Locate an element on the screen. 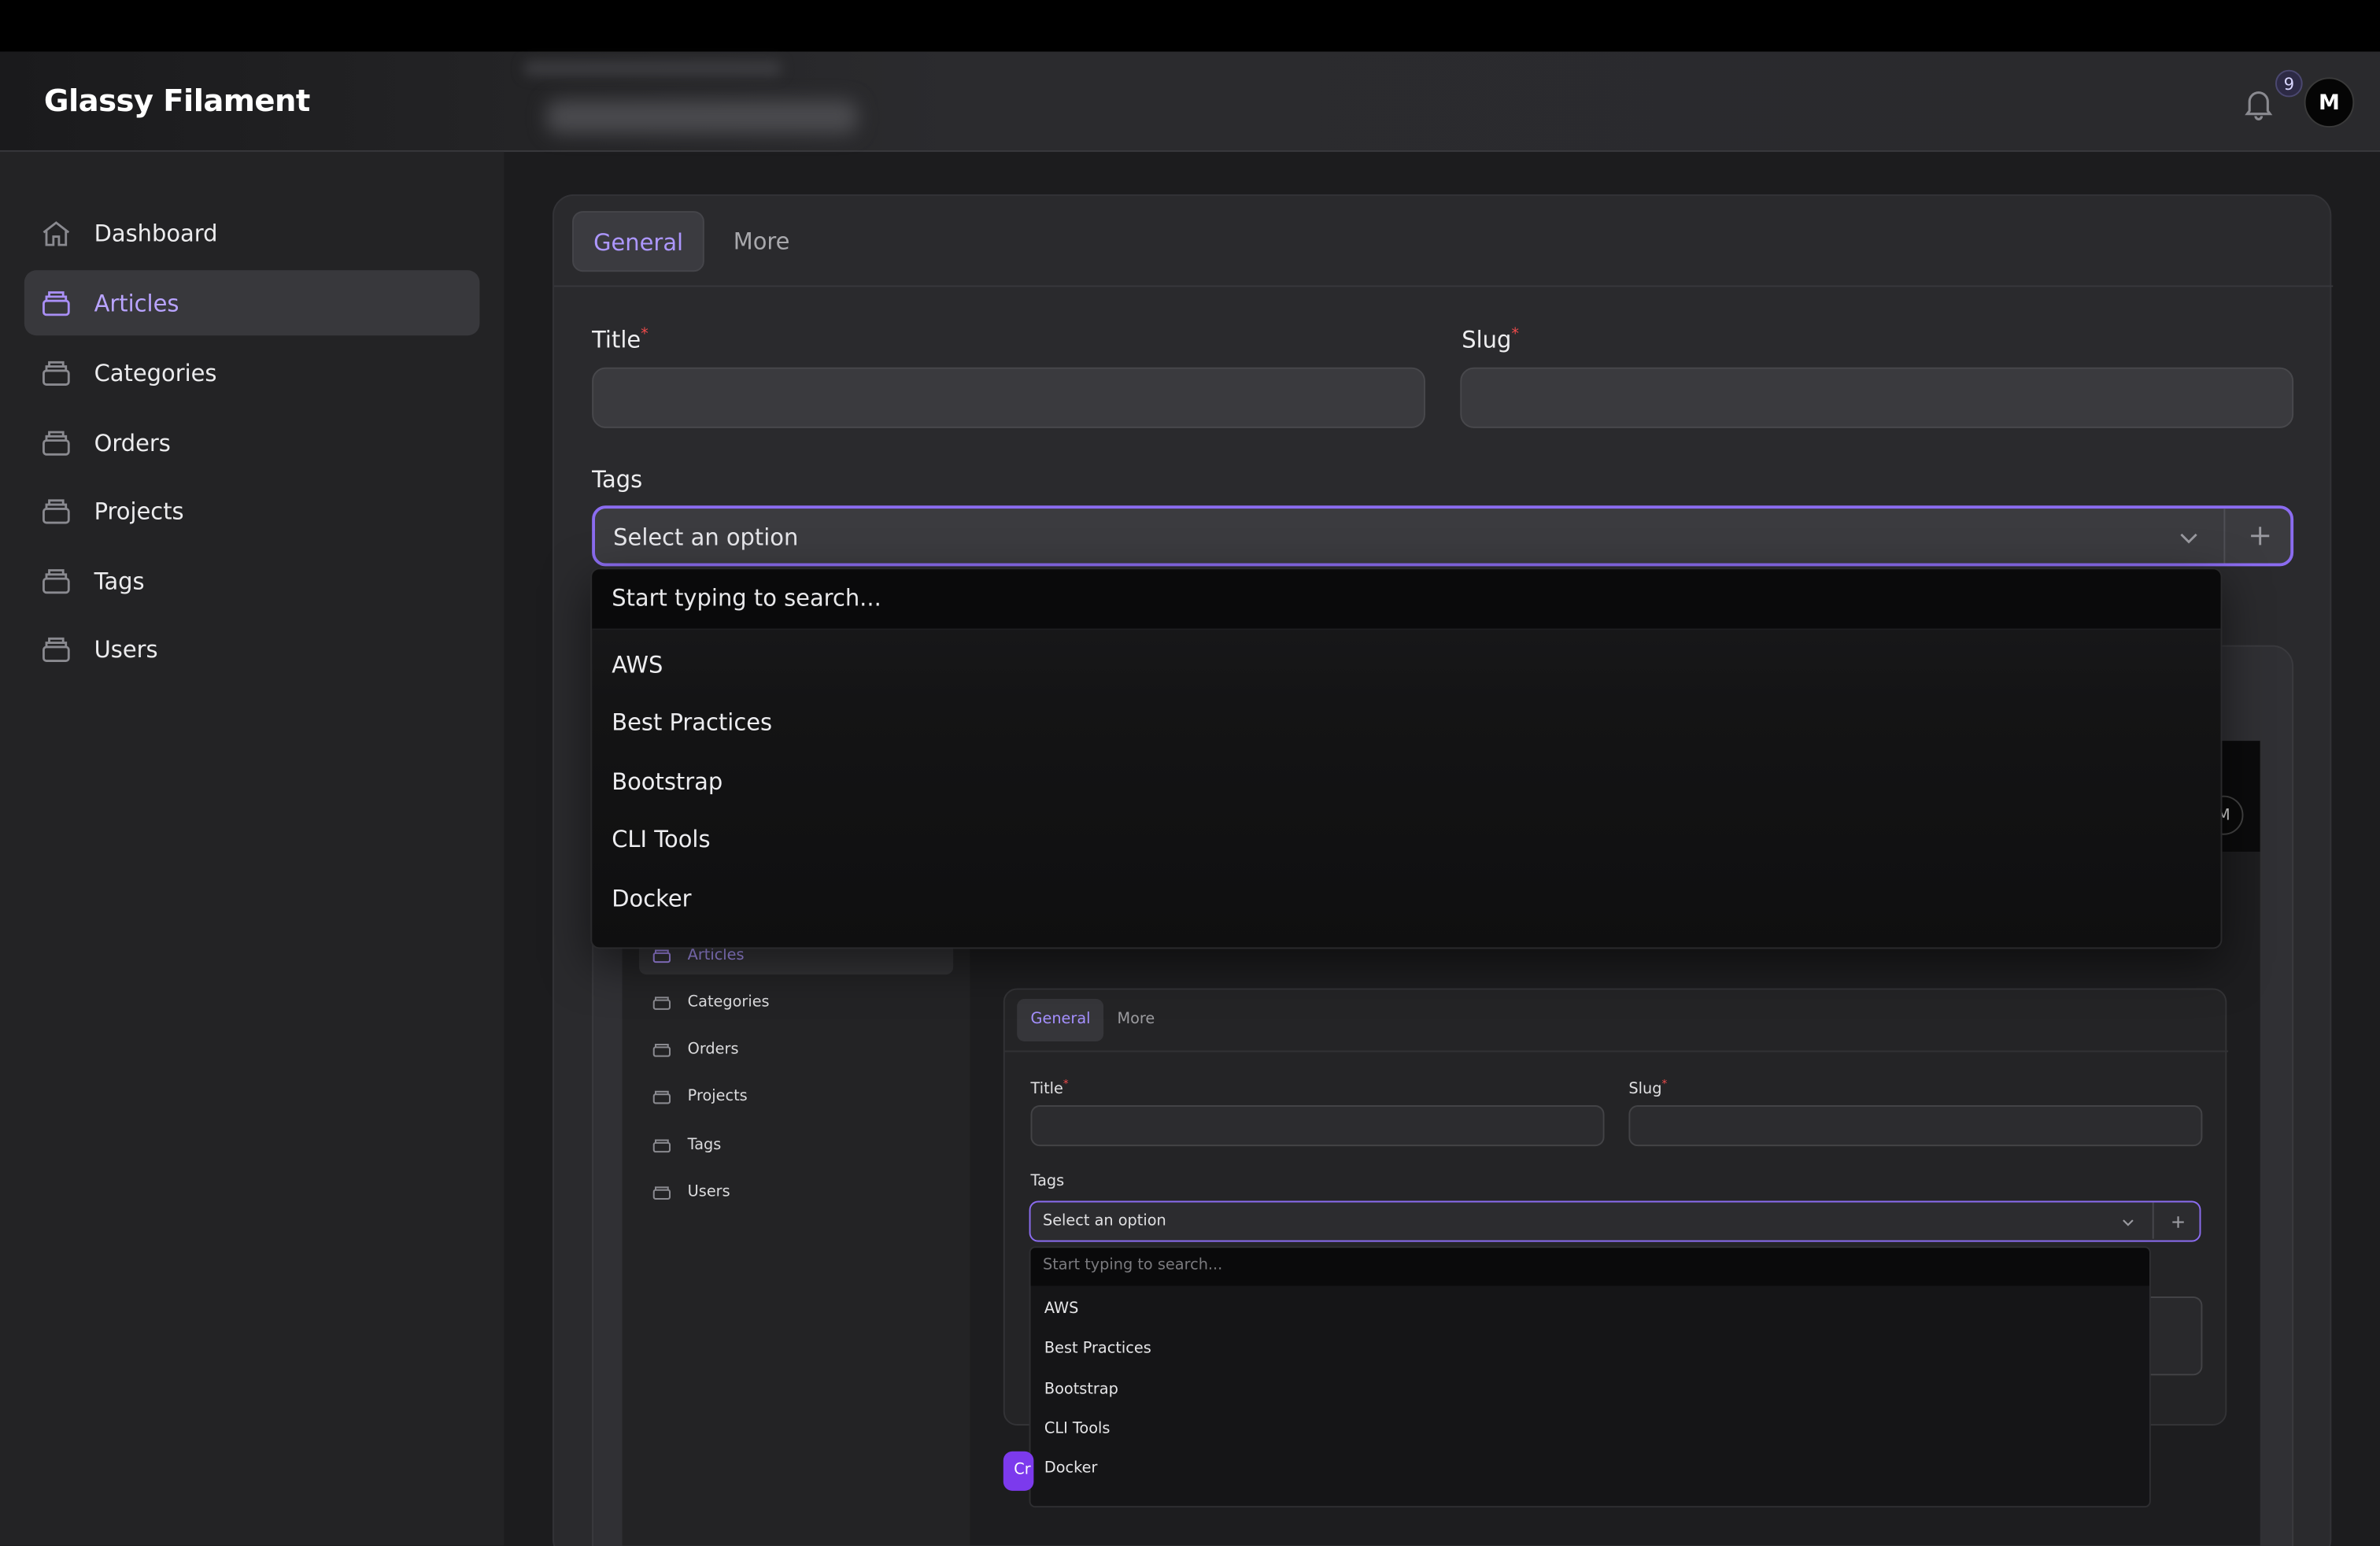 This screenshot has width=2380, height=1546. sidebar-item-label: Projects is located at coordinates (139, 511).